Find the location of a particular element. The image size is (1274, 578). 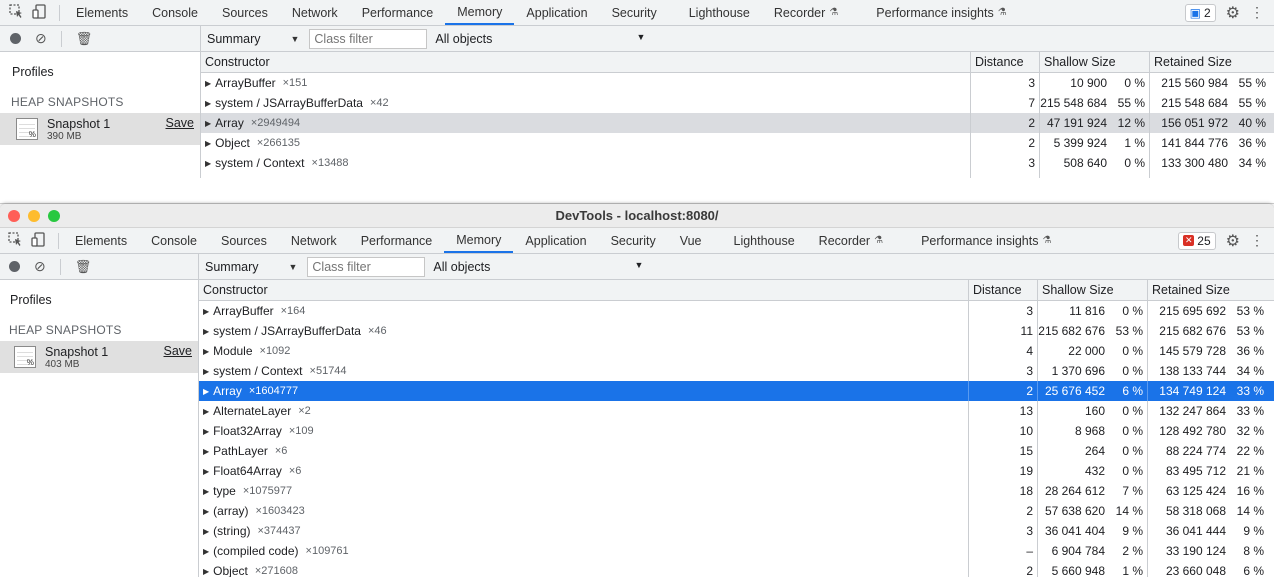

issues-badge: ▣ 2 is located at coordinates (1200, 12).